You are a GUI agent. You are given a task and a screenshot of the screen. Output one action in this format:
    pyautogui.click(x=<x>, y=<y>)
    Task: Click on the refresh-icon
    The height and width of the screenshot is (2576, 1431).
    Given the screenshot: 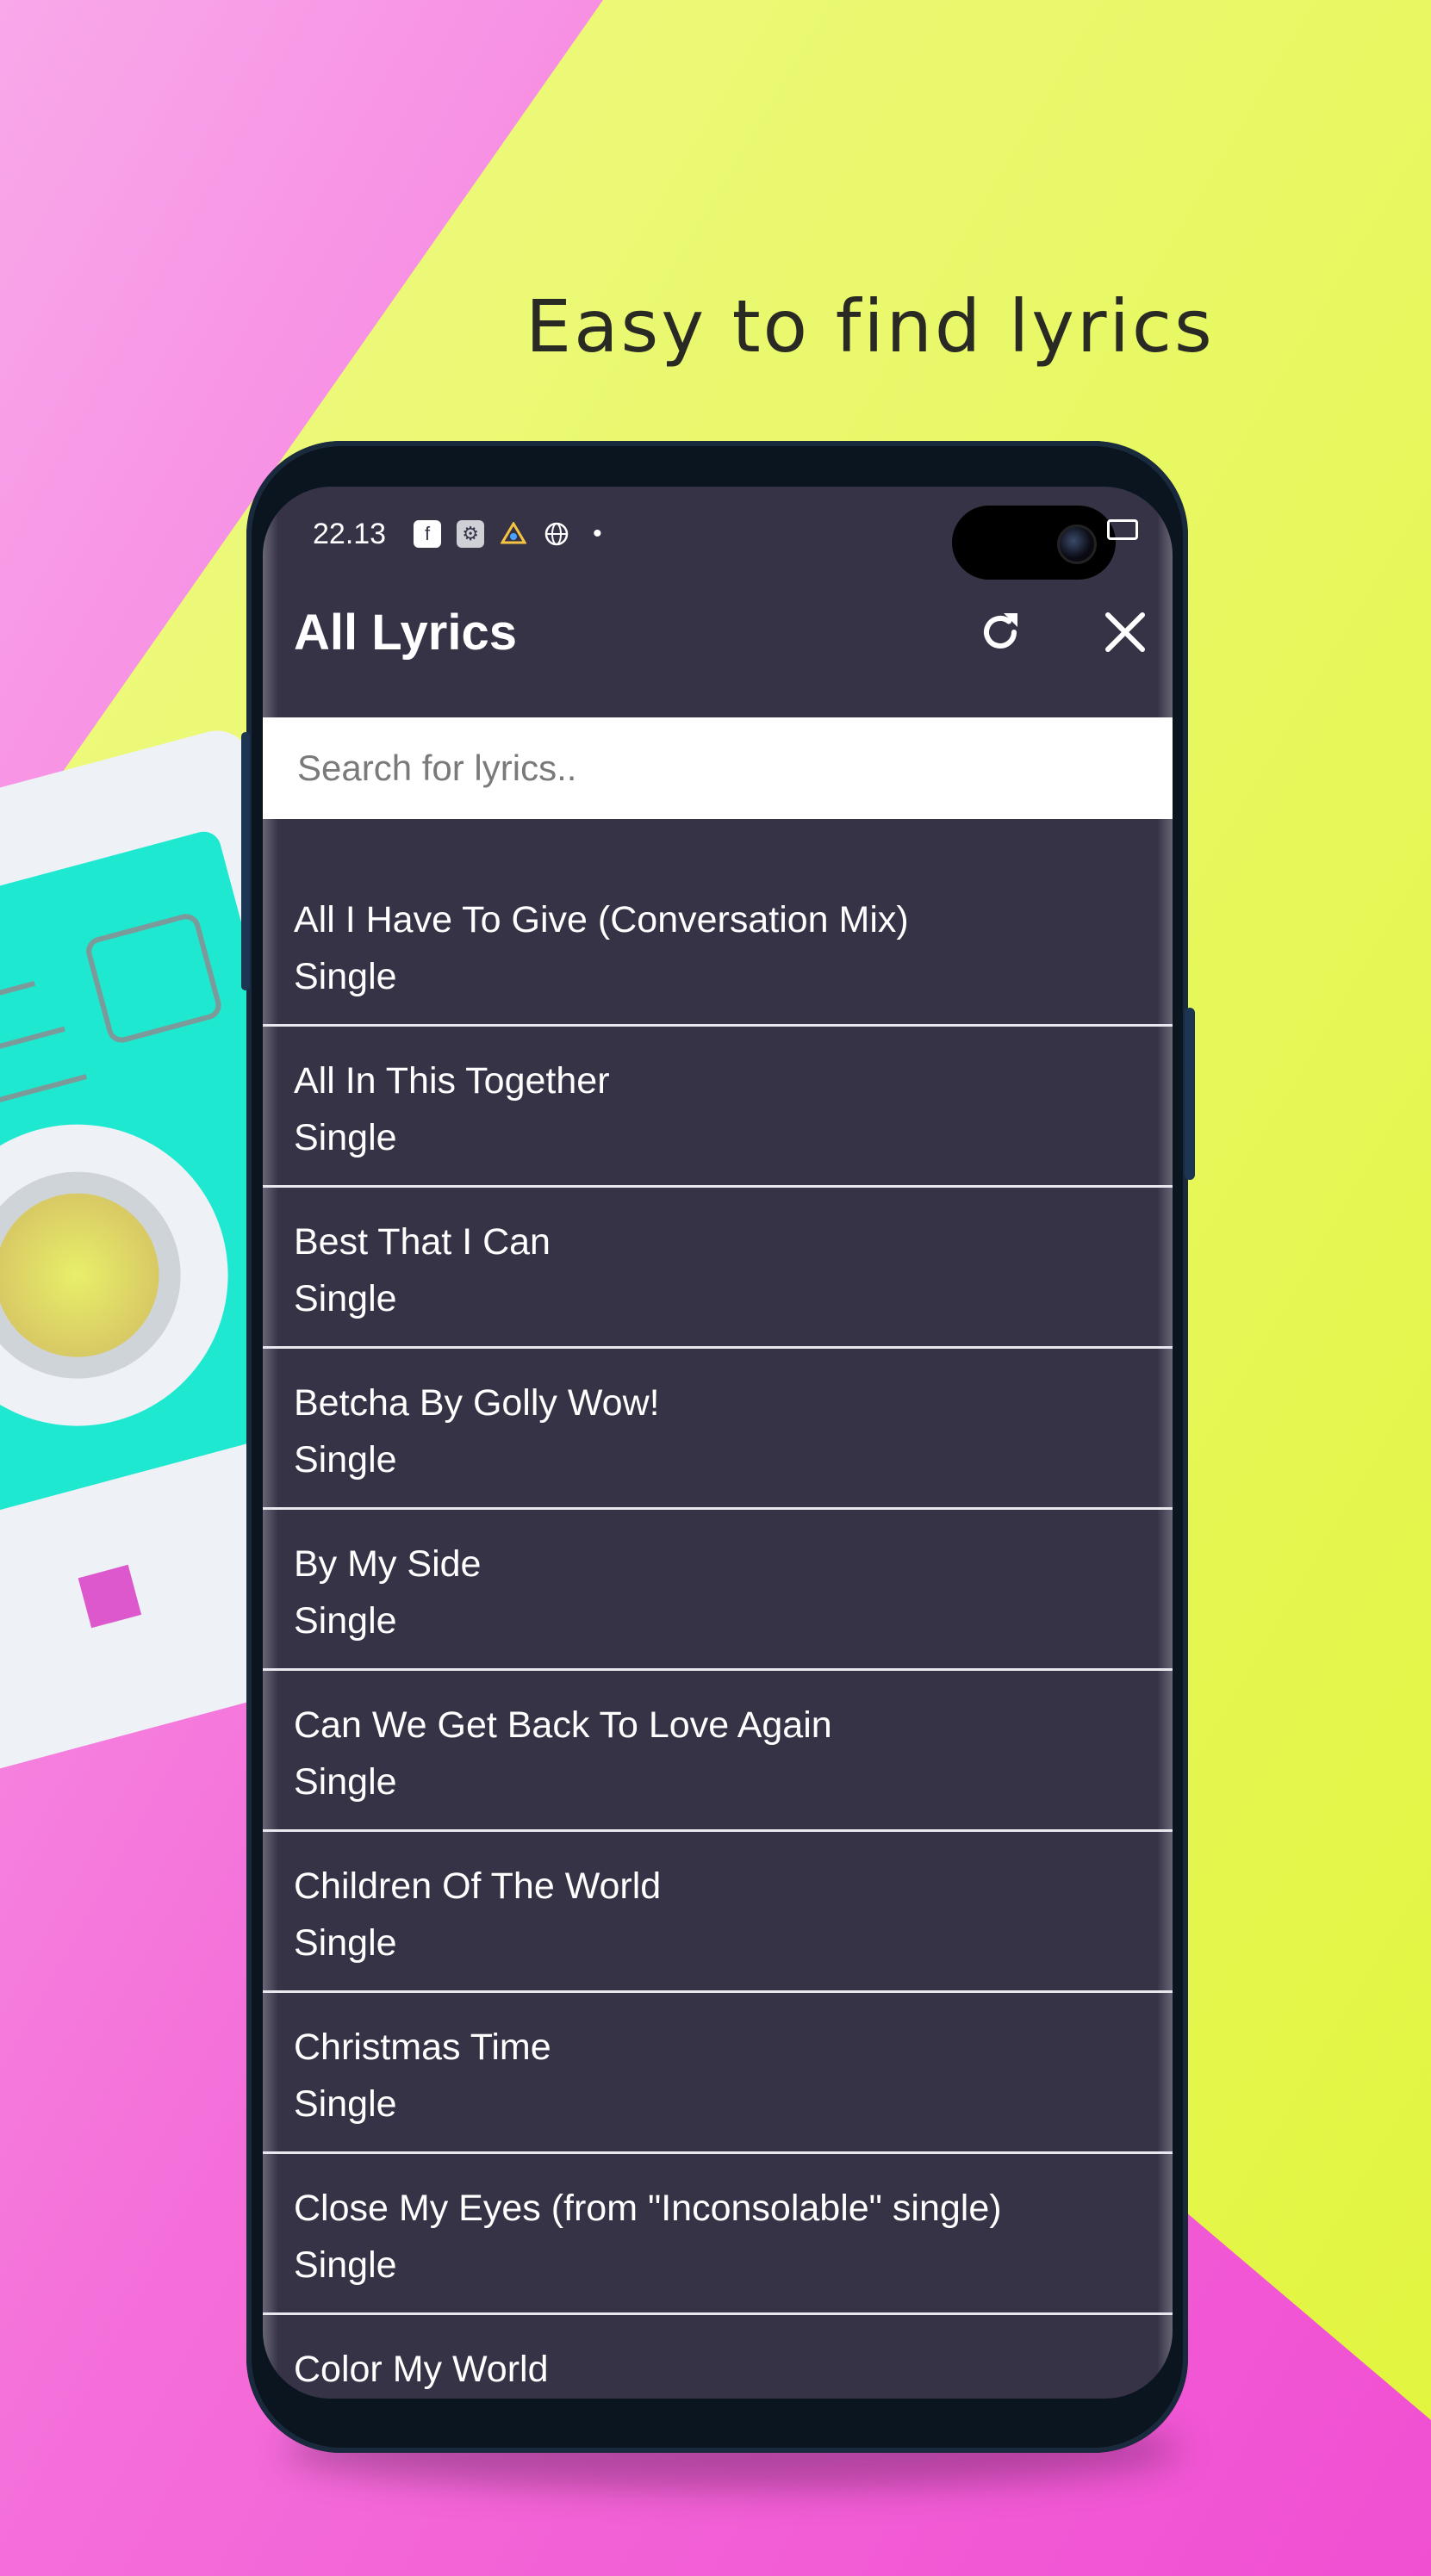 What is the action you would take?
    pyautogui.click(x=1001, y=631)
    